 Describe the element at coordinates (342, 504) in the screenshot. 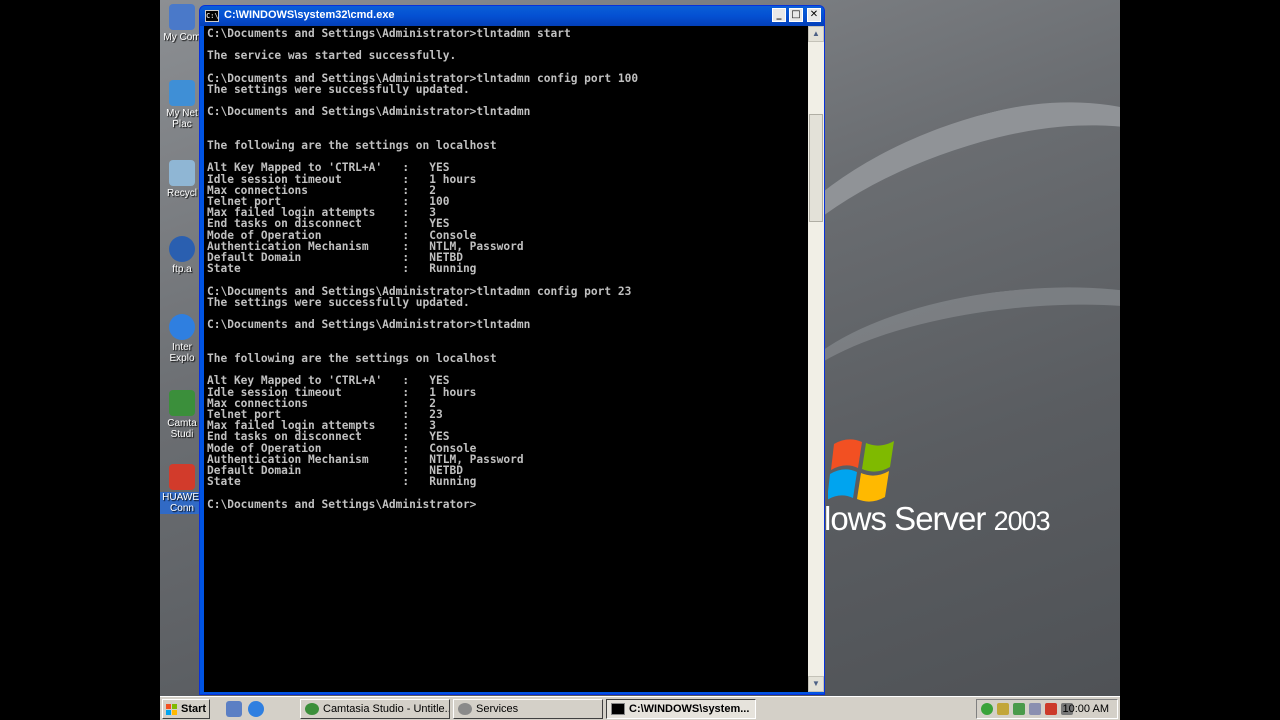

I see `console-line: C:\Documents and Settings\Administrator>` at that location.